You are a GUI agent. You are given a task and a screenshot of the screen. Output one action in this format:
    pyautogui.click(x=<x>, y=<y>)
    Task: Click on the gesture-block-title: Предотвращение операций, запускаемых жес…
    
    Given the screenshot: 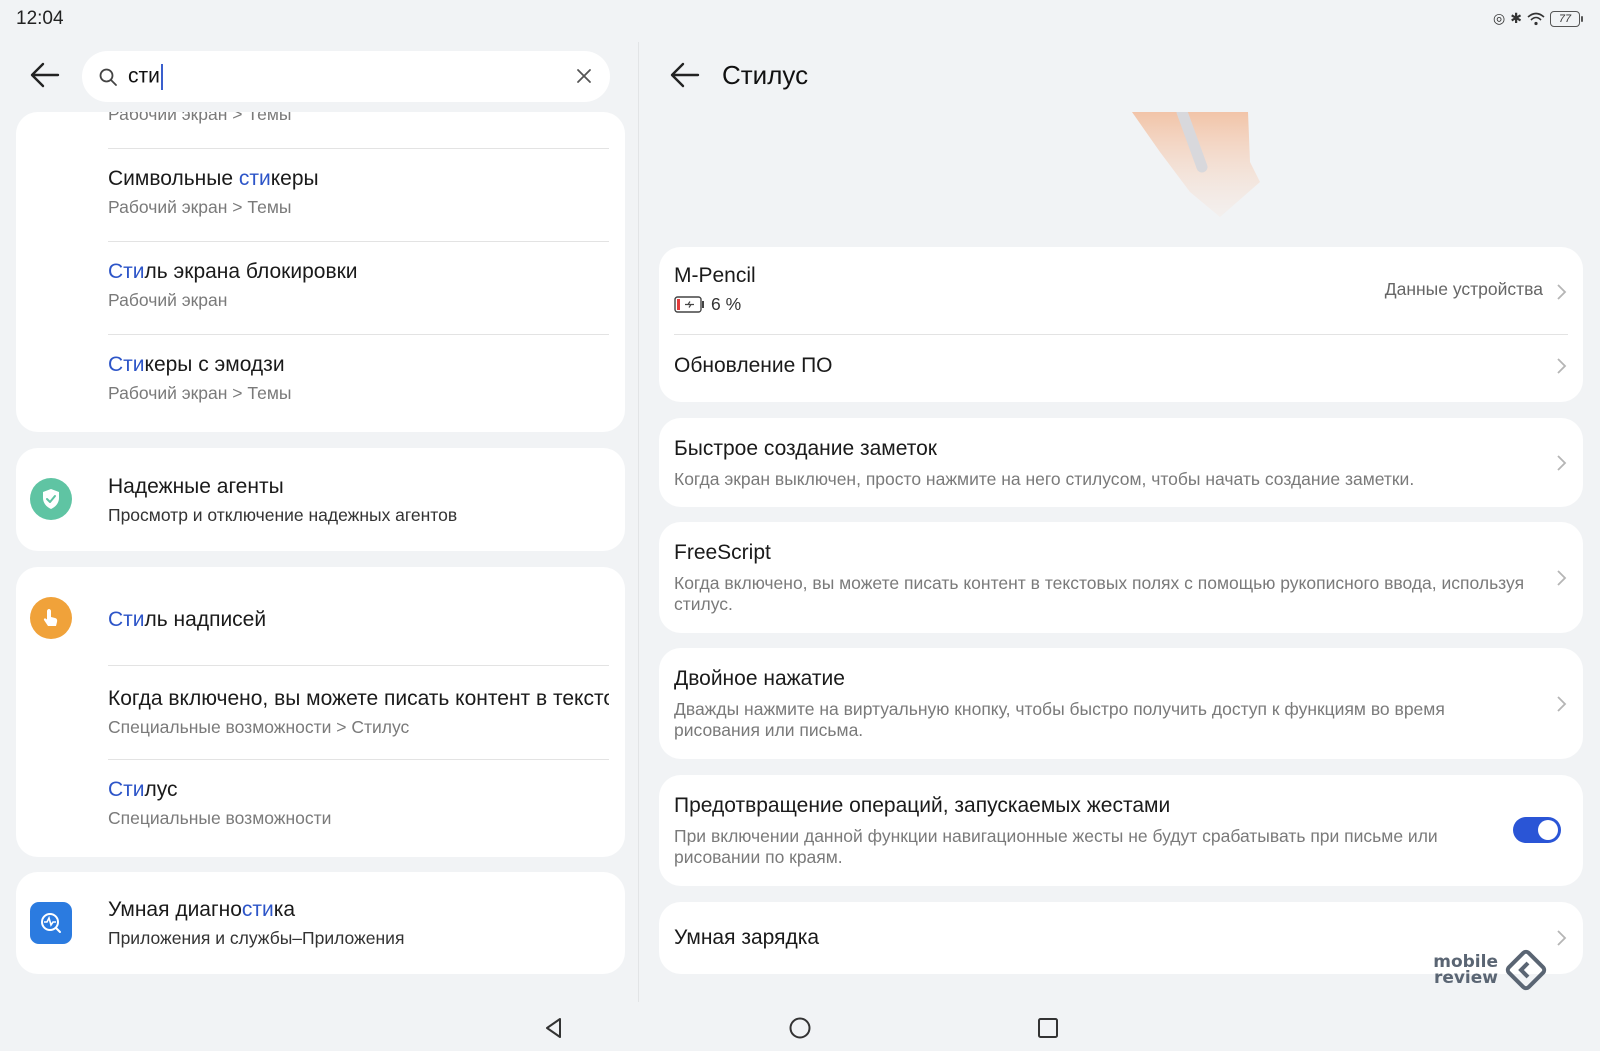 What is the action you would take?
    pyautogui.click(x=922, y=805)
    